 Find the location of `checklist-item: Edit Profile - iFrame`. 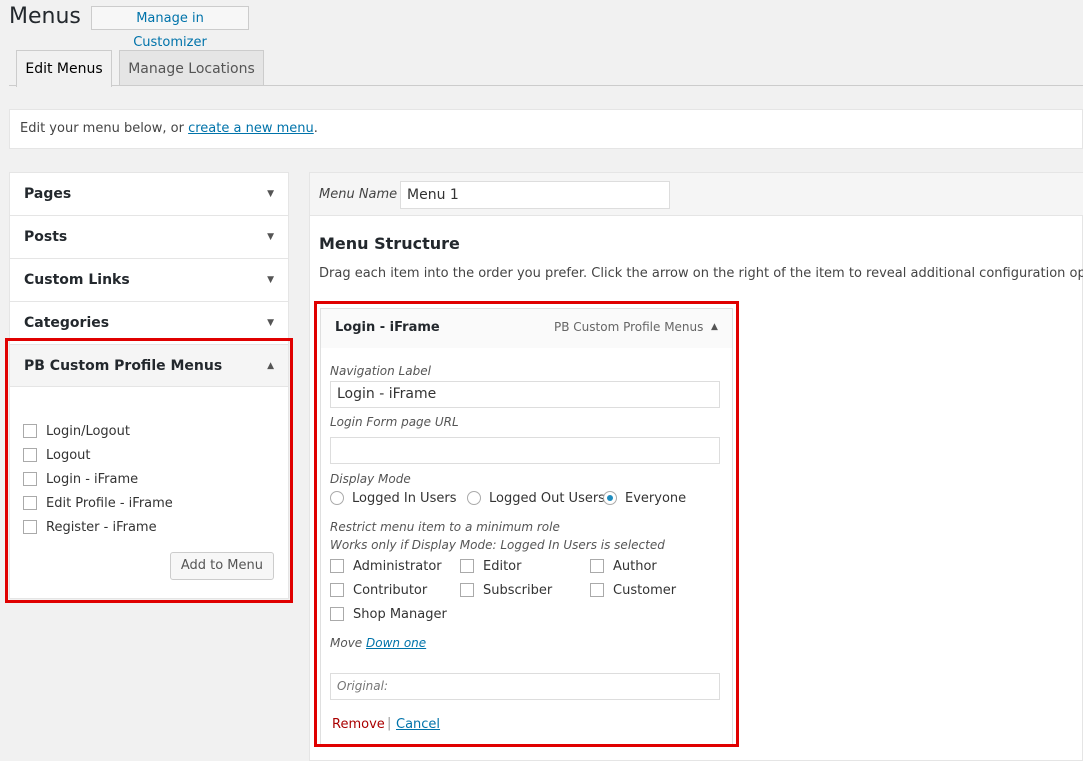

checklist-item: Edit Profile - iFrame is located at coordinates (98, 504).